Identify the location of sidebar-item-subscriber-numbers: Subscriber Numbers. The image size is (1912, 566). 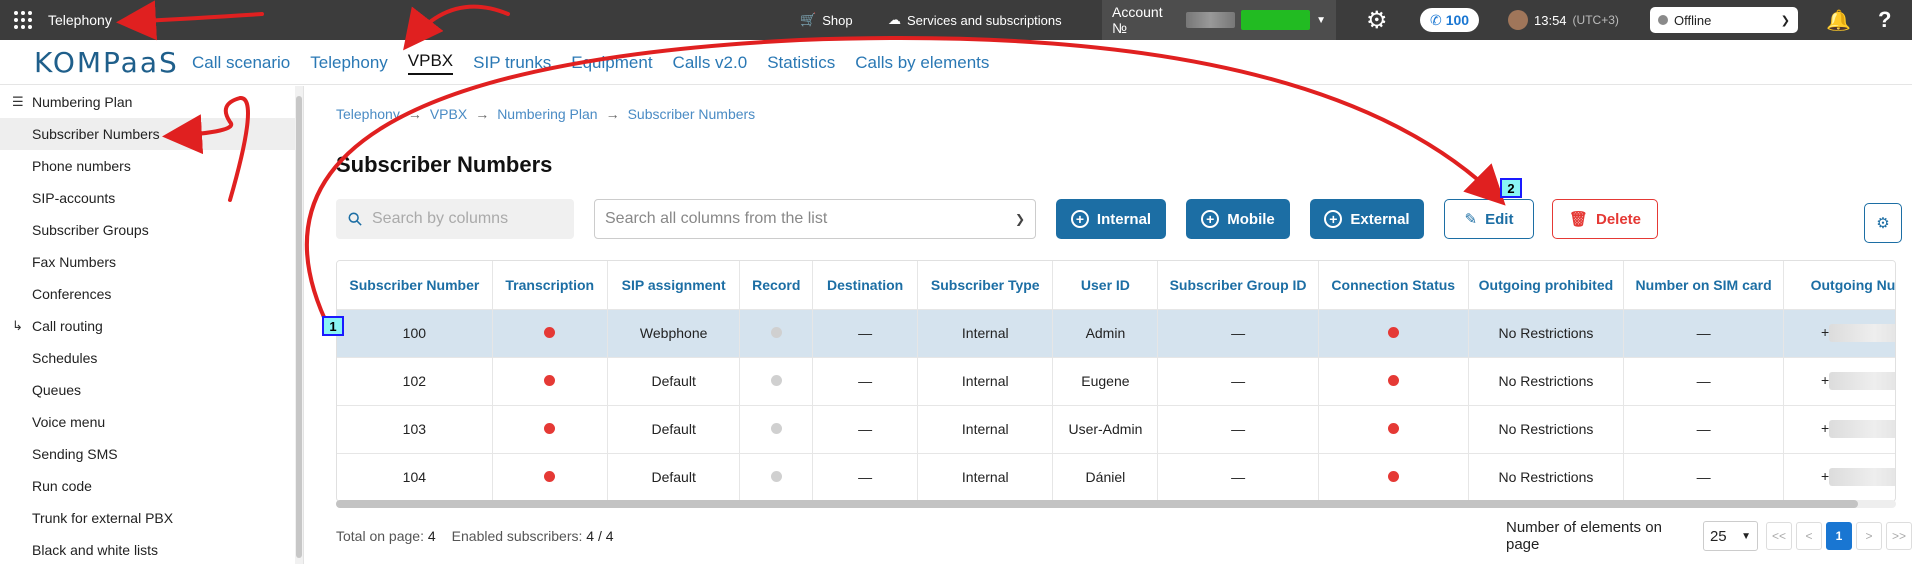
(148, 134).